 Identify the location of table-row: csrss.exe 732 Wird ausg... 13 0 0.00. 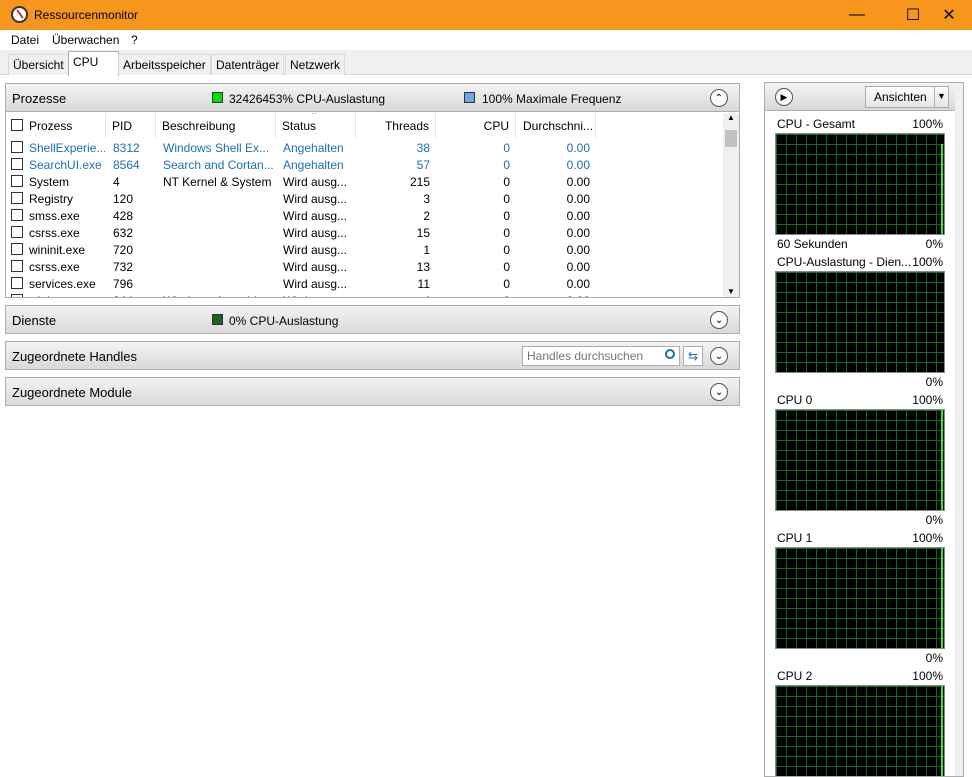
(366, 266).